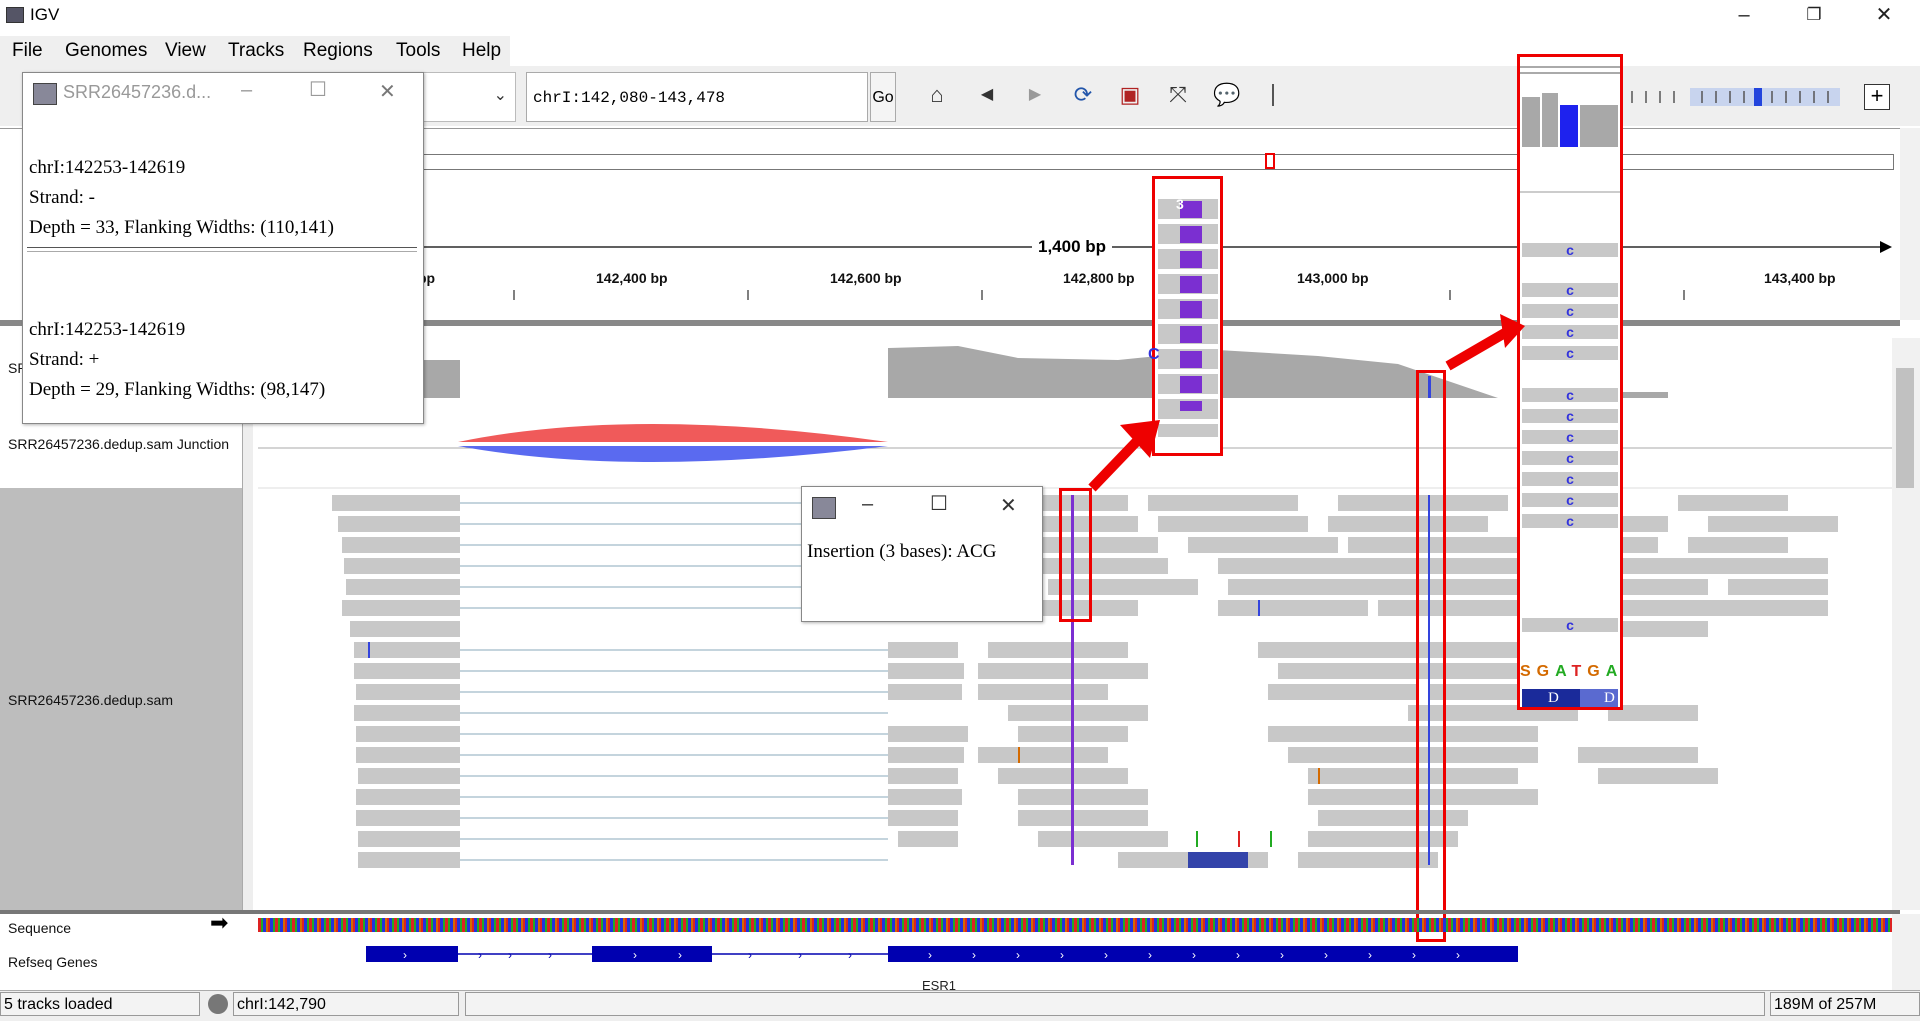 The height and width of the screenshot is (1021, 1920). I want to click on go-button: Go, so click(883, 97).